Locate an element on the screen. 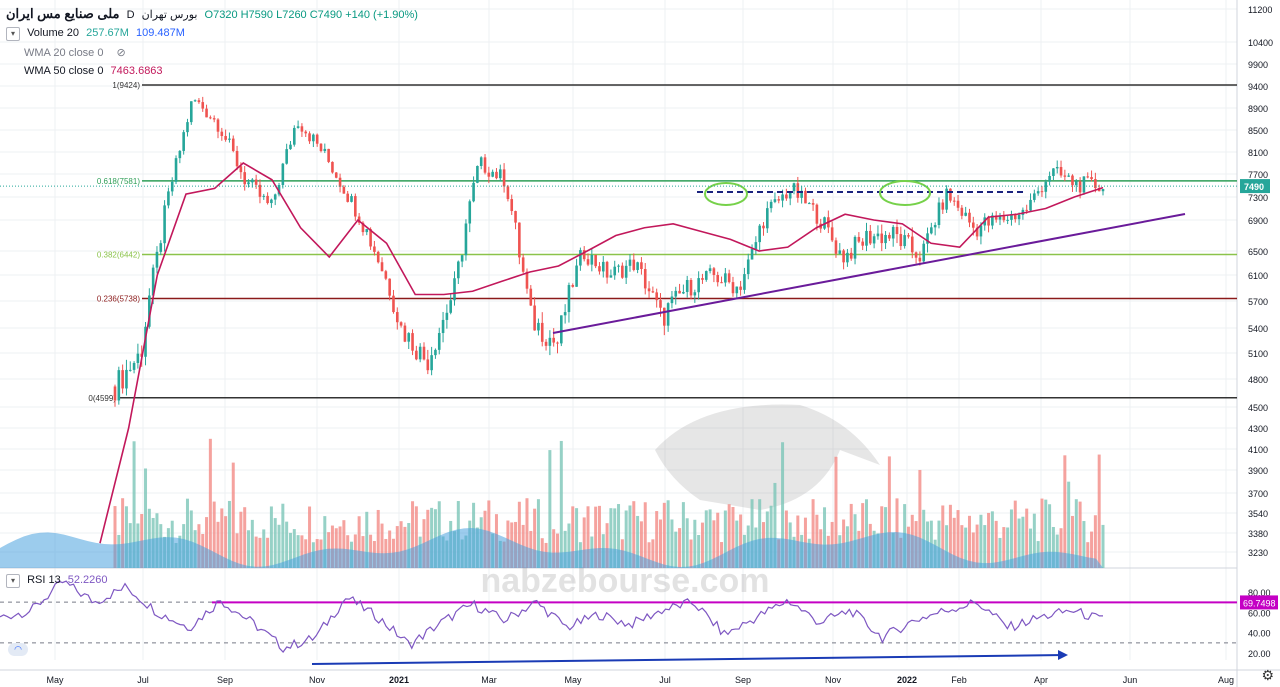  wma20-legend: WMA 20 close 0 ⊘ is located at coordinates (77, 52).